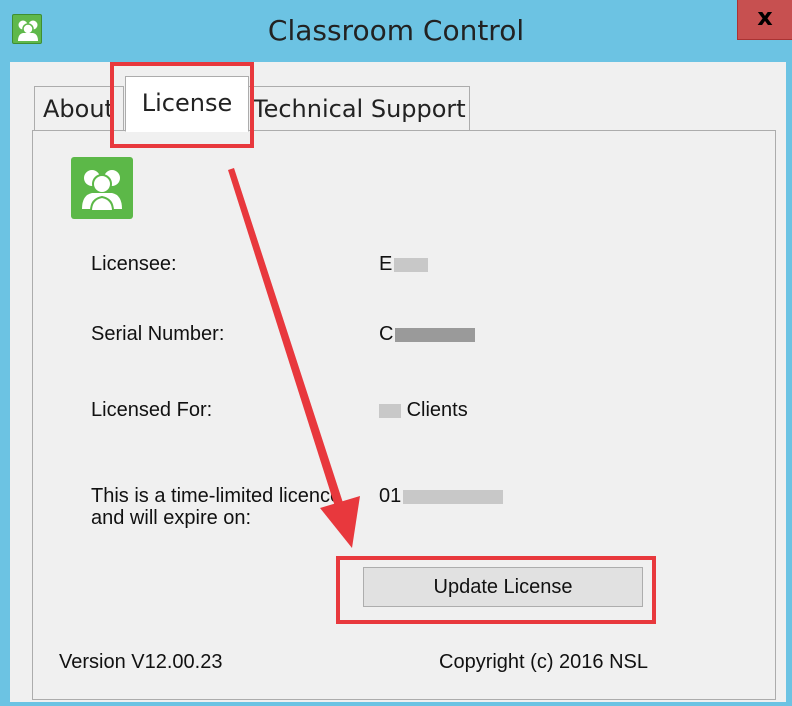 Image resolution: width=792 pixels, height=706 pixels. What do you see at coordinates (441, 496) in the screenshot?
I see `expiry-value: 01` at bounding box center [441, 496].